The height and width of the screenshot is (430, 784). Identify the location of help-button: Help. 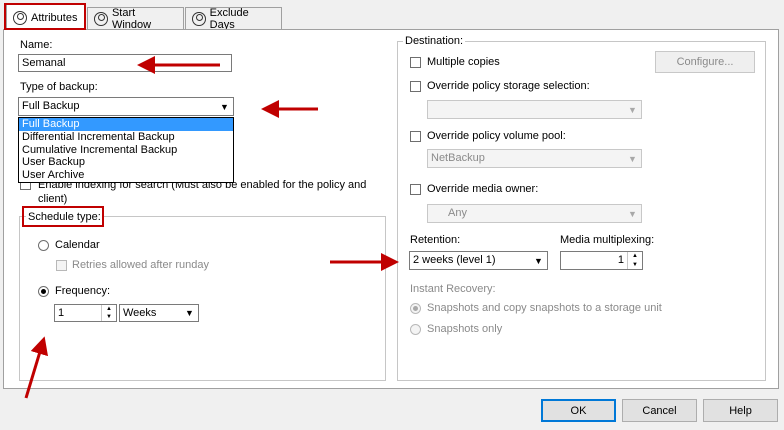
(740, 410).